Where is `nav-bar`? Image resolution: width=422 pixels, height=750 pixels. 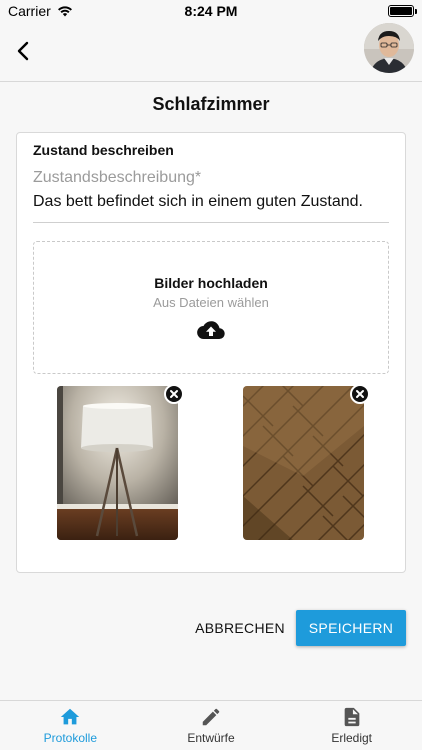
nav-bar is located at coordinates (211, 52).